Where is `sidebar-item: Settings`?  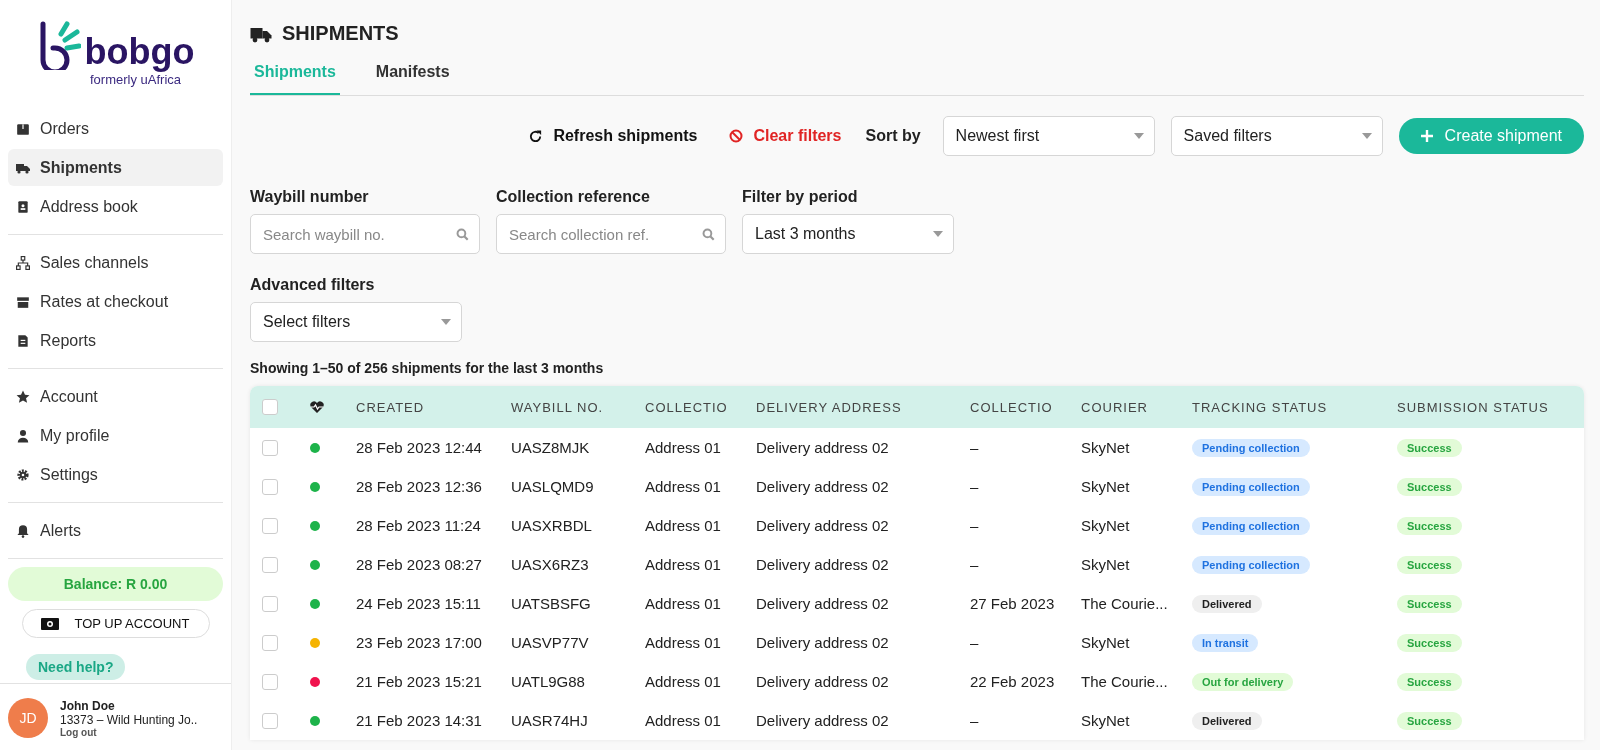 sidebar-item: Settings is located at coordinates (115, 474).